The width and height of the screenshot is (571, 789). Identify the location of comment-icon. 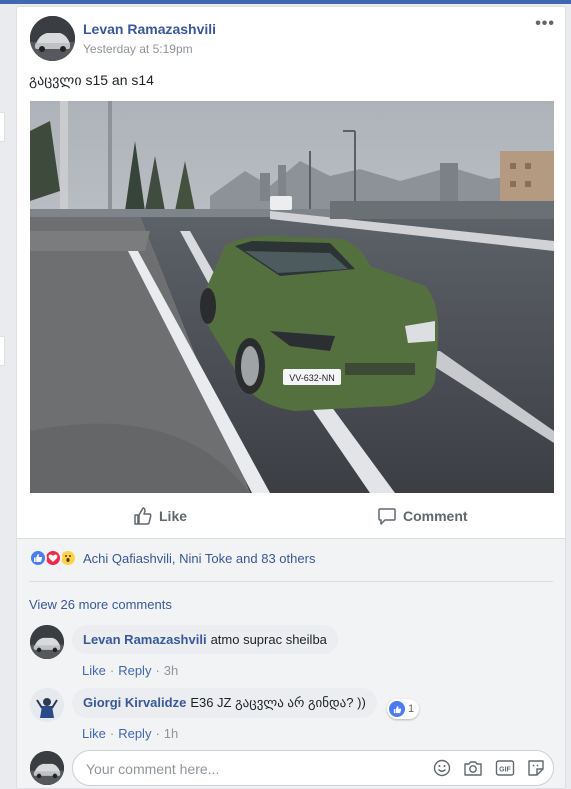
(387, 516).